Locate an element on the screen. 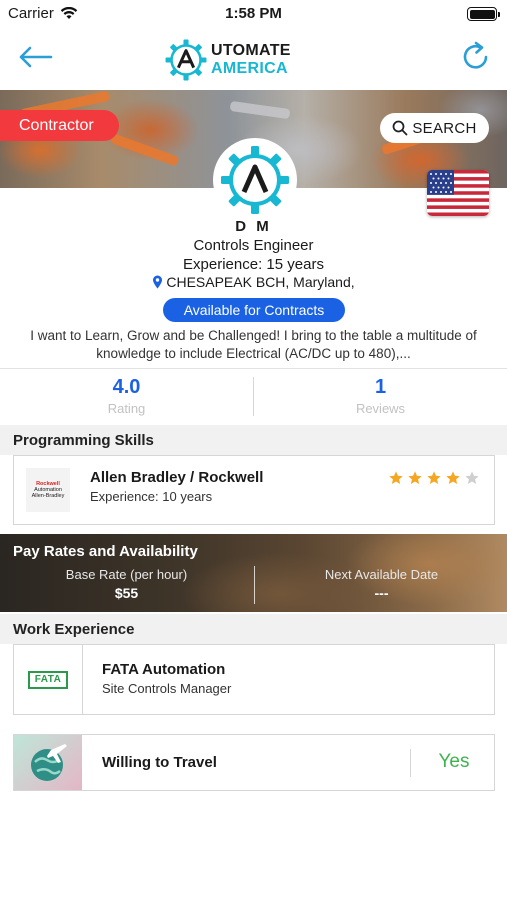 The height and width of the screenshot is (900, 507). logo-word-automate: UTOMATE is located at coordinates (251, 50).